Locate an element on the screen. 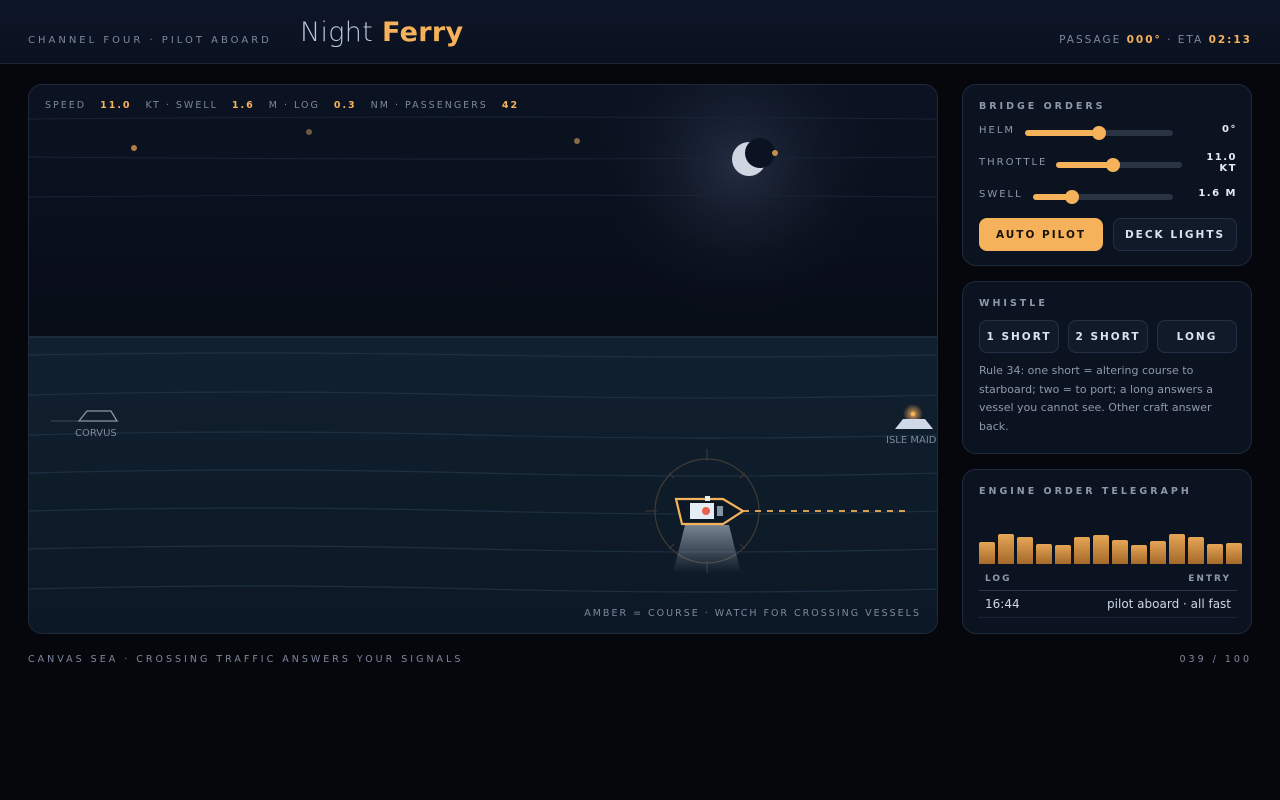  log-row: 16:44 pilot aboard · all fast is located at coordinates (1108, 604).